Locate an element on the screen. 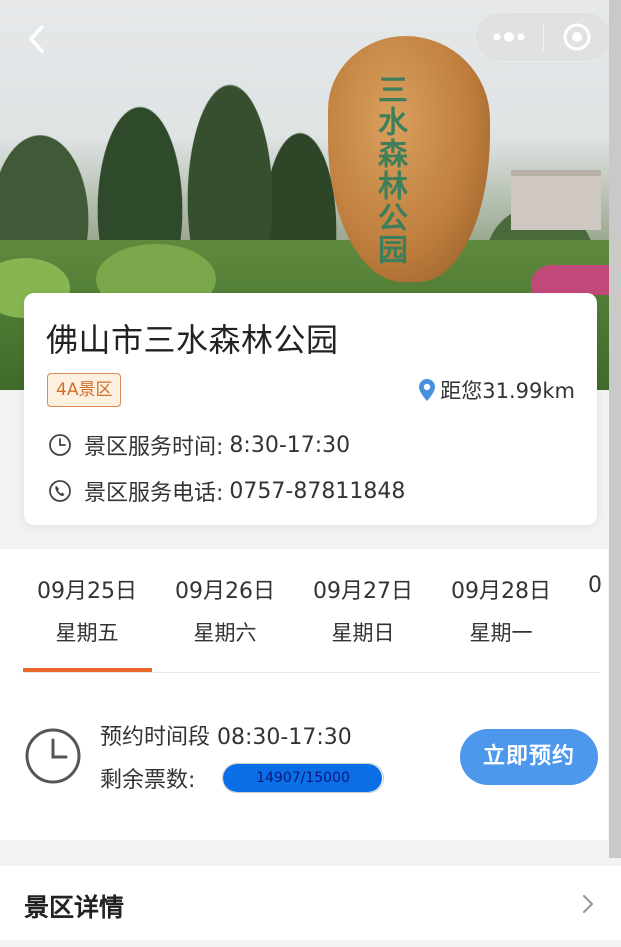  miniprogram-capsule is located at coordinates (543, 37).